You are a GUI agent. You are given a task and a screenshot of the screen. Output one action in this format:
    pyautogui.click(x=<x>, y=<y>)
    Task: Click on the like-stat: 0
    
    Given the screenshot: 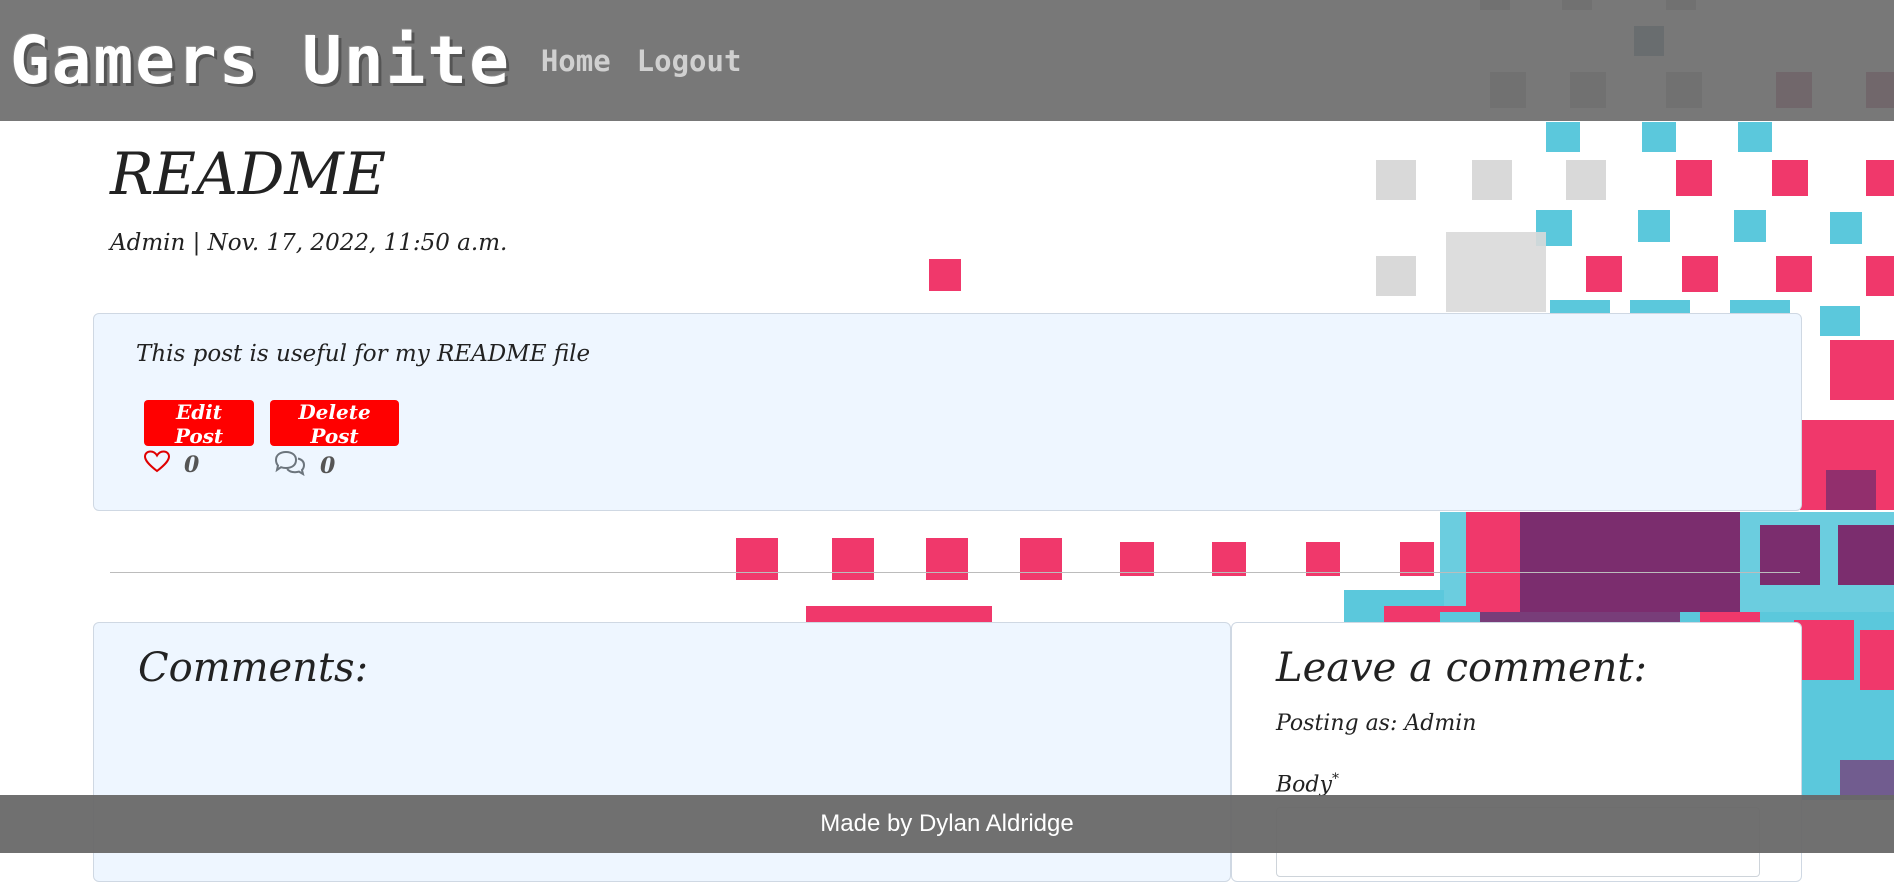 What is the action you would take?
    pyautogui.click(x=171, y=465)
    